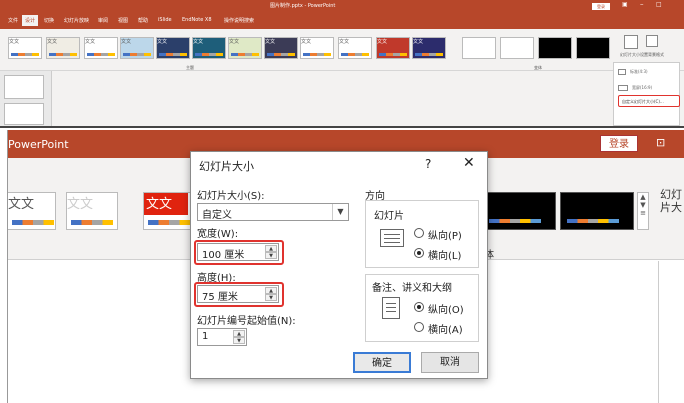  I want to click on slides-group-label: 幻灯片, so click(389, 216).